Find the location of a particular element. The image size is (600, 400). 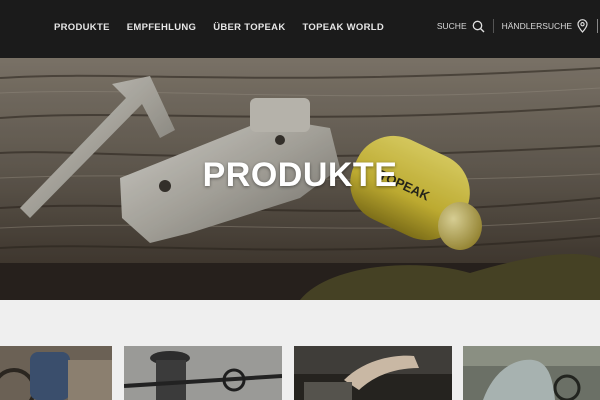

dealer-locator-button: HÄNDLERSUCHE is located at coordinates (545, 26).